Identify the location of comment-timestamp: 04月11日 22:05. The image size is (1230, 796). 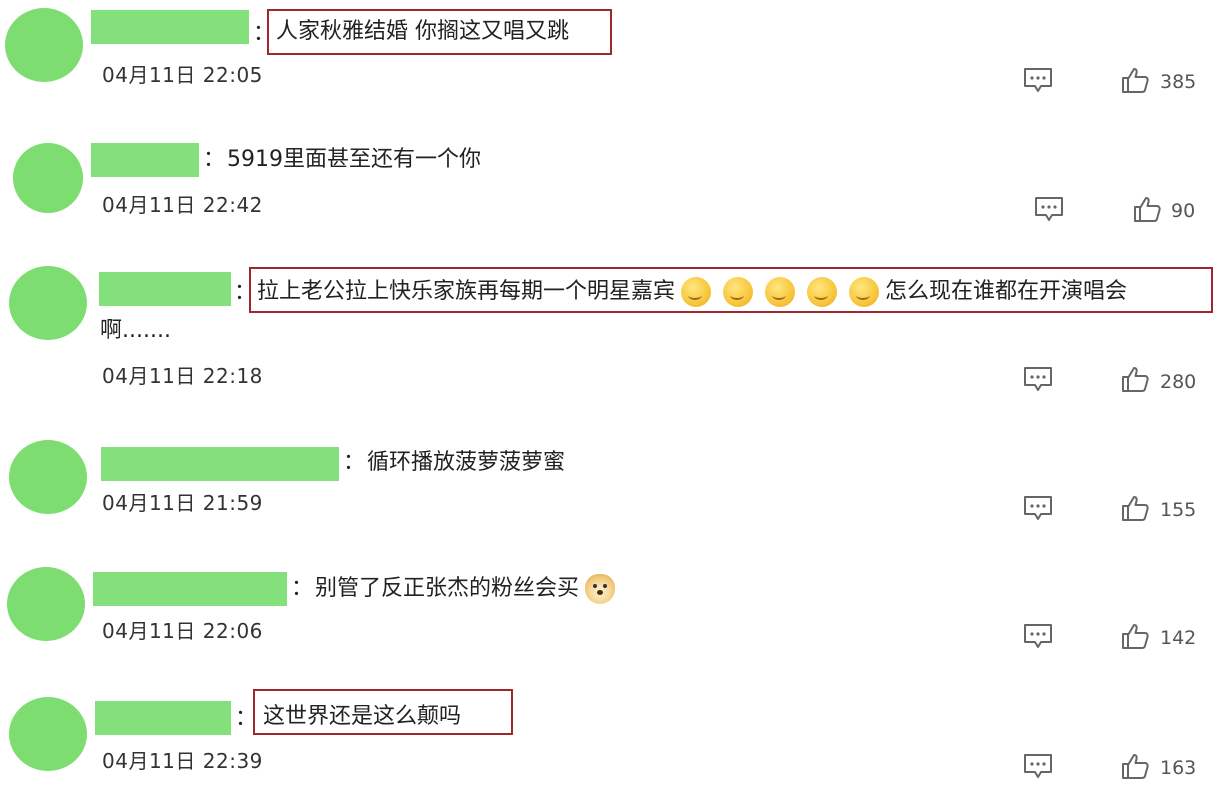
(182, 75).